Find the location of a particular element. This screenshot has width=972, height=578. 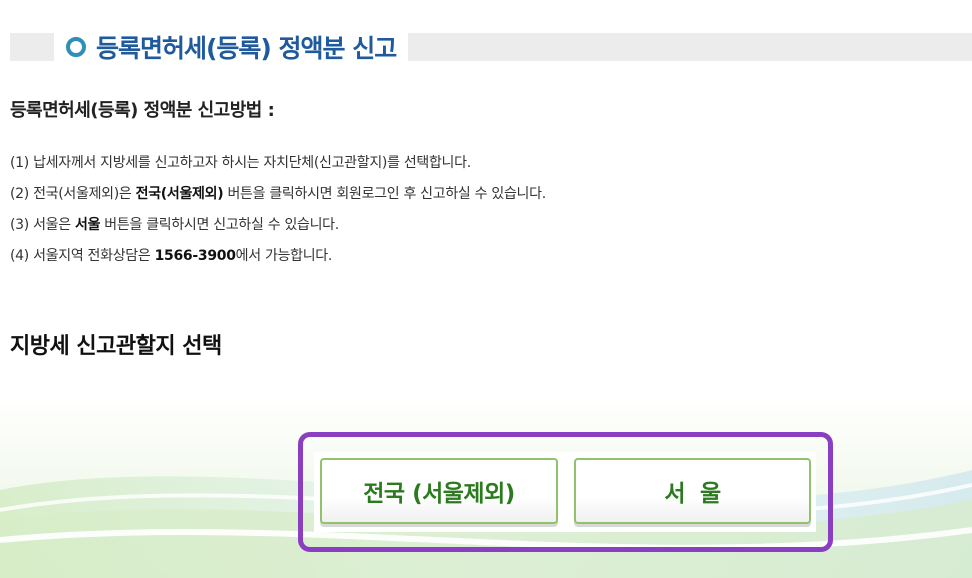

highlight-frame is located at coordinates (565, 492).